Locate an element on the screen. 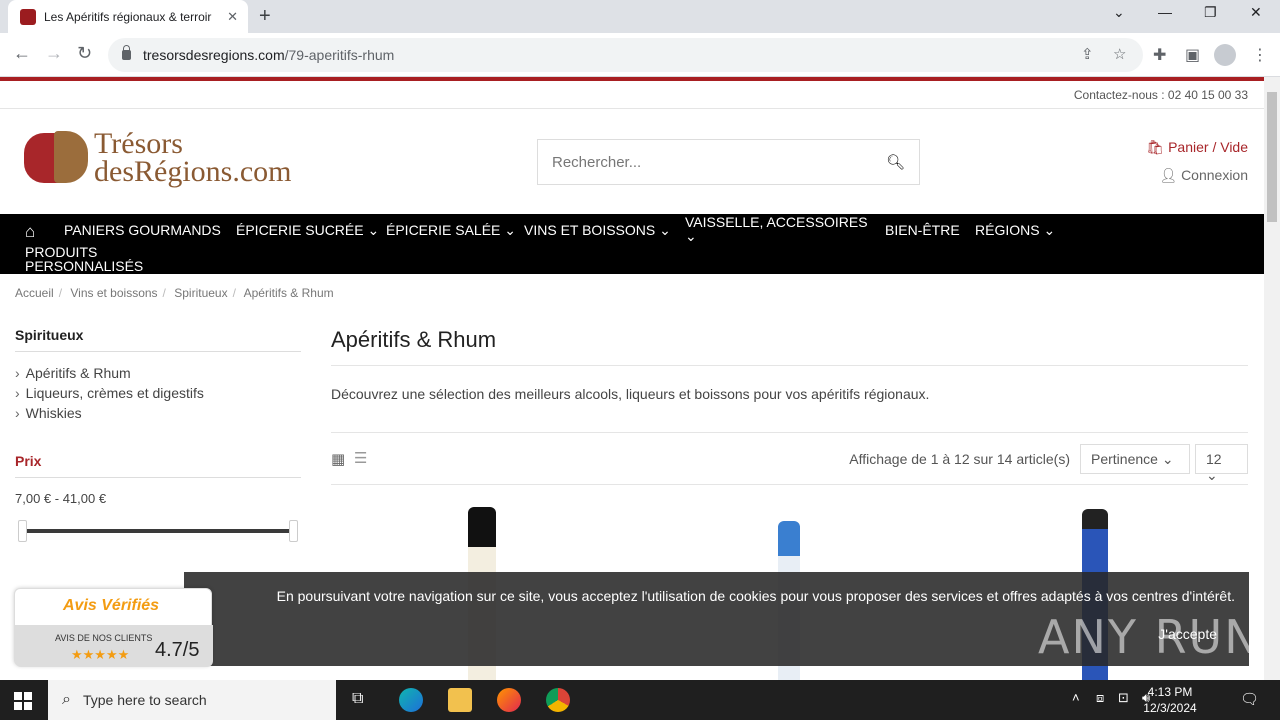  contact-bar: Contactez-nous : 02 40 15 00 33 is located at coordinates (632, 95).